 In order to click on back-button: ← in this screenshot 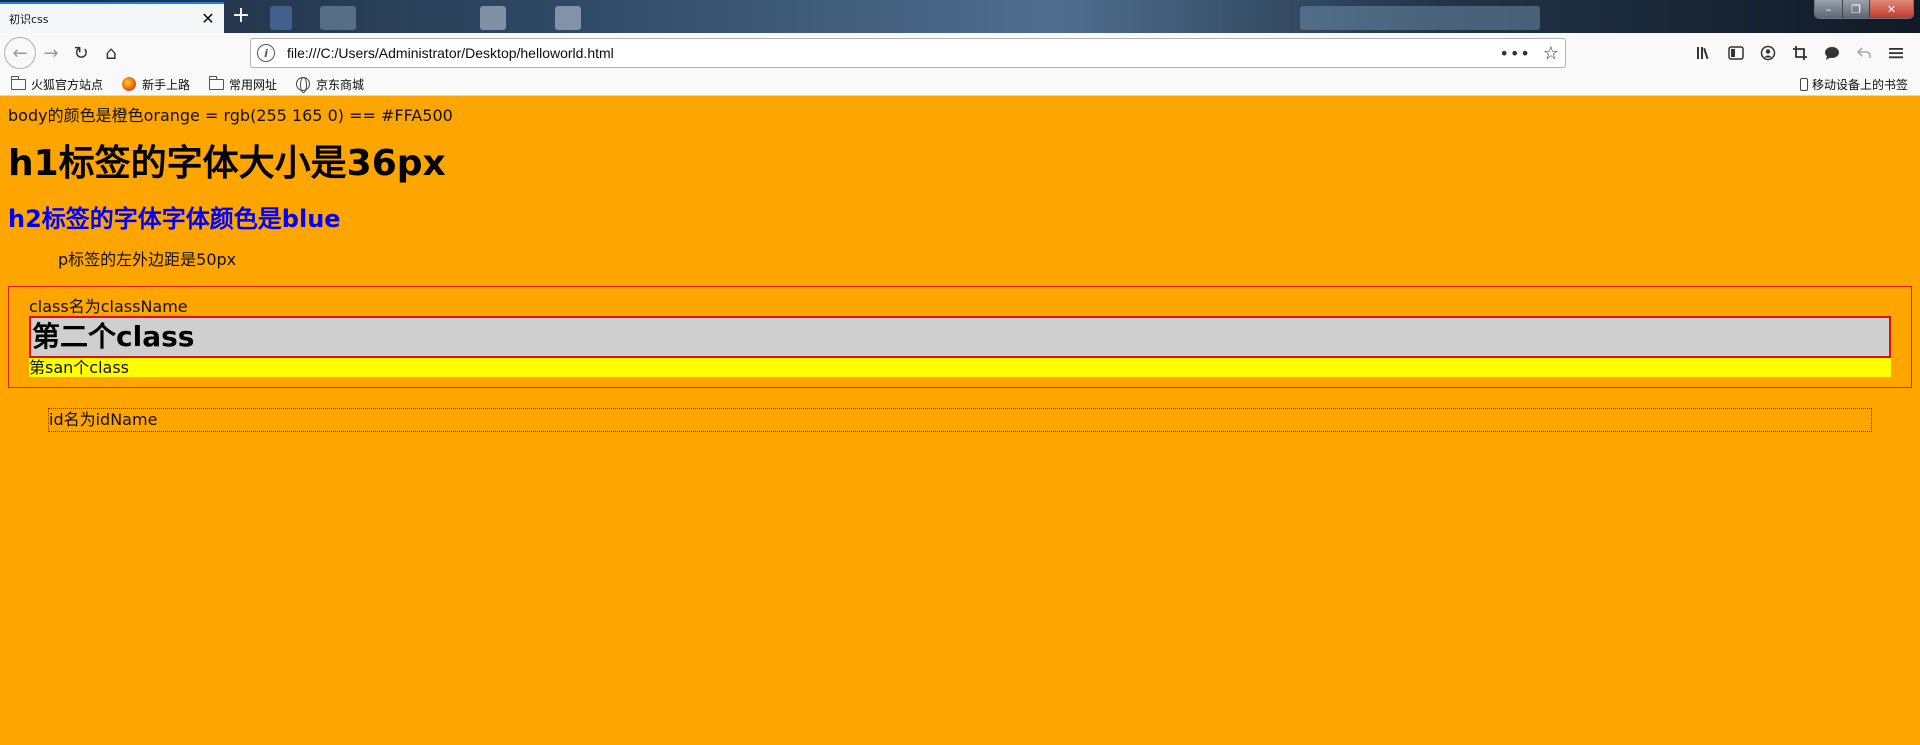, I will do `click(20, 53)`.